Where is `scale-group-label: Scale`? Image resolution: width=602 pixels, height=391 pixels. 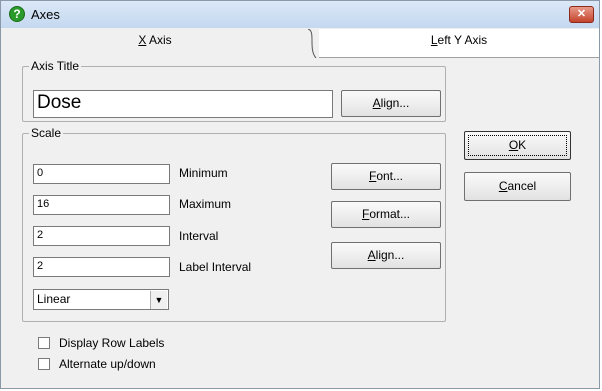 scale-group-label: Scale is located at coordinates (46, 133).